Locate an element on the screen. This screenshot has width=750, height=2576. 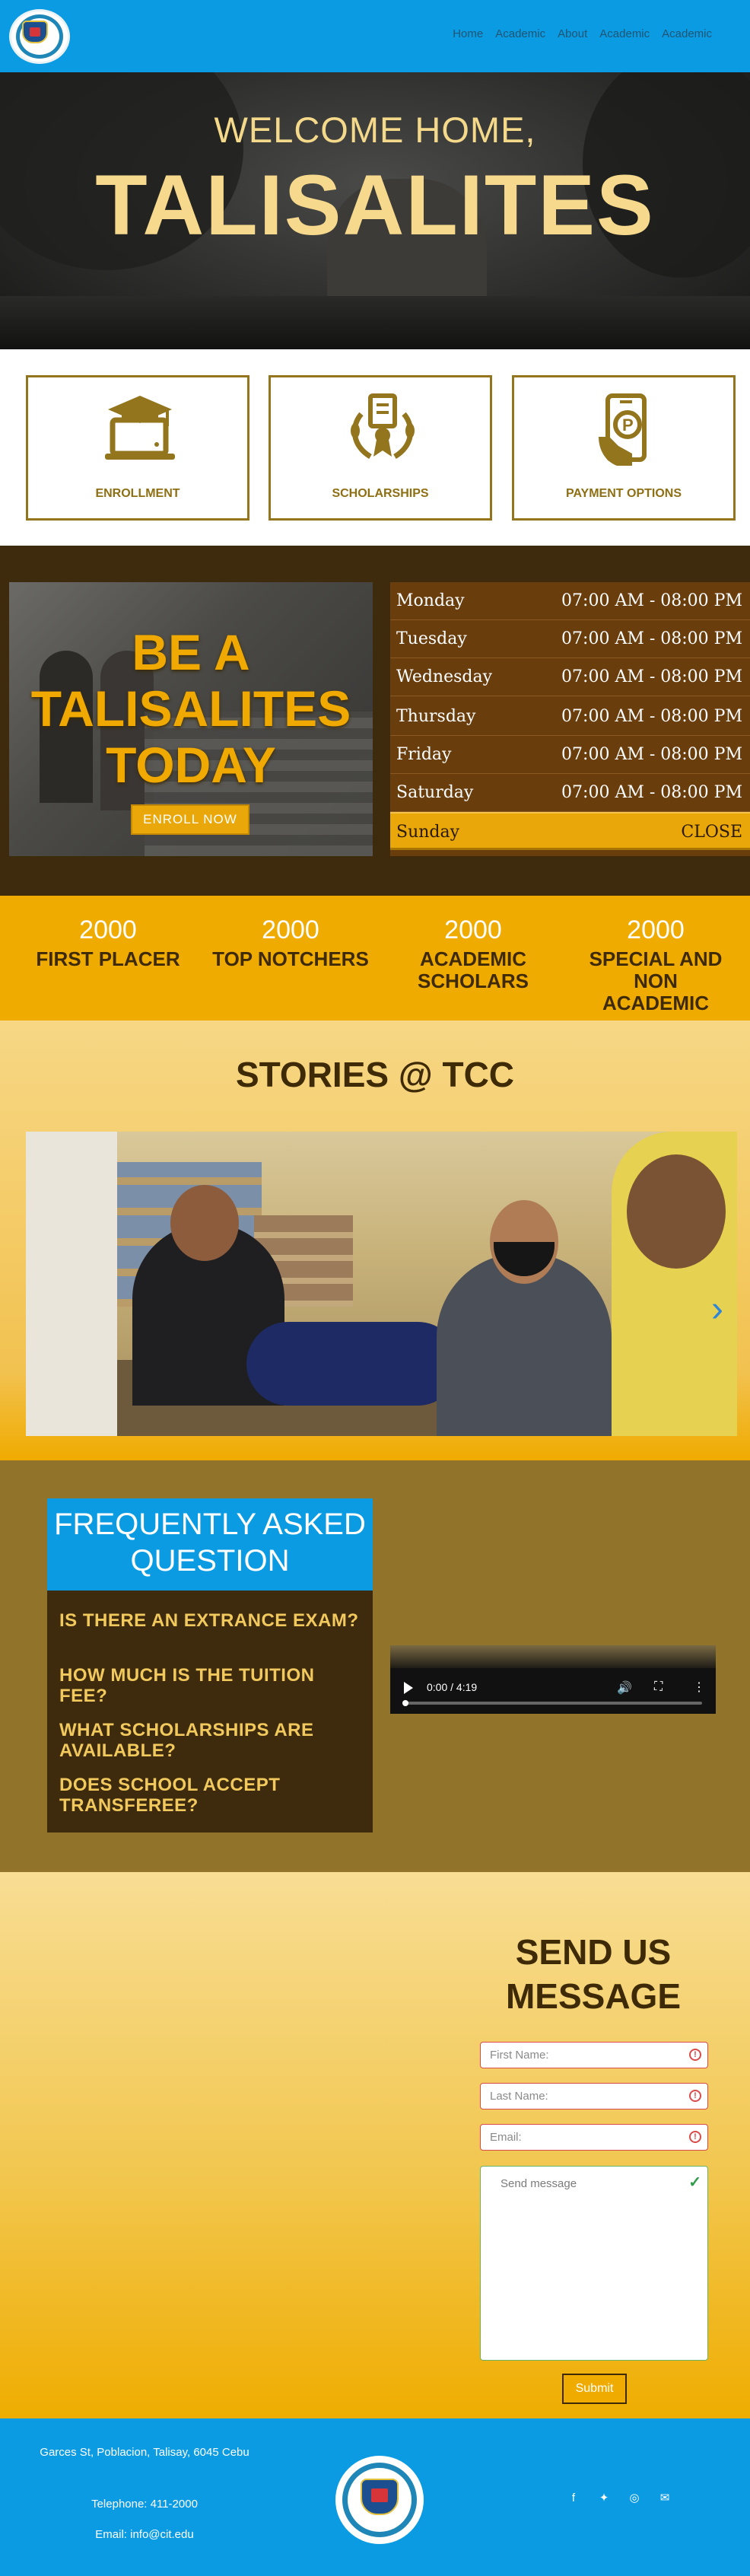
schedule-row: Friday 07:00 AM - 08:00 PM is located at coordinates (570, 755).